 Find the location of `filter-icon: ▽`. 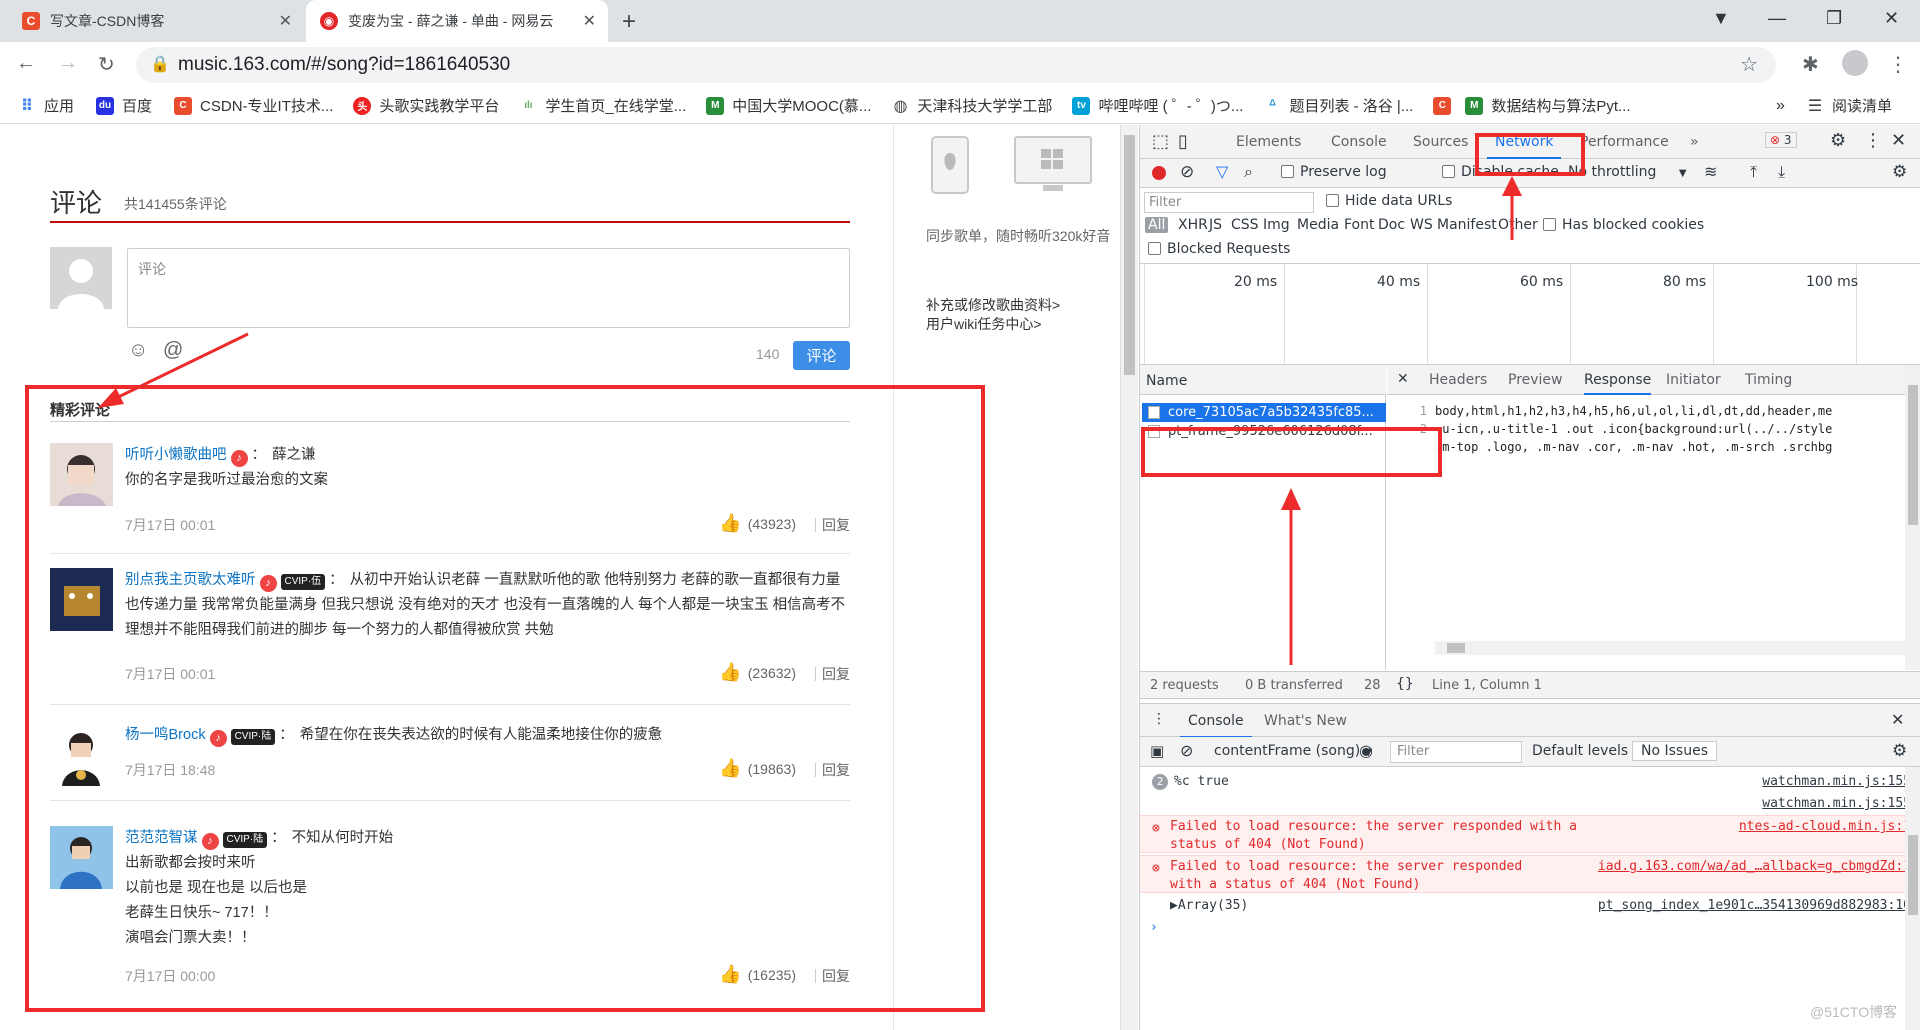

filter-icon: ▽ is located at coordinates (1222, 171).